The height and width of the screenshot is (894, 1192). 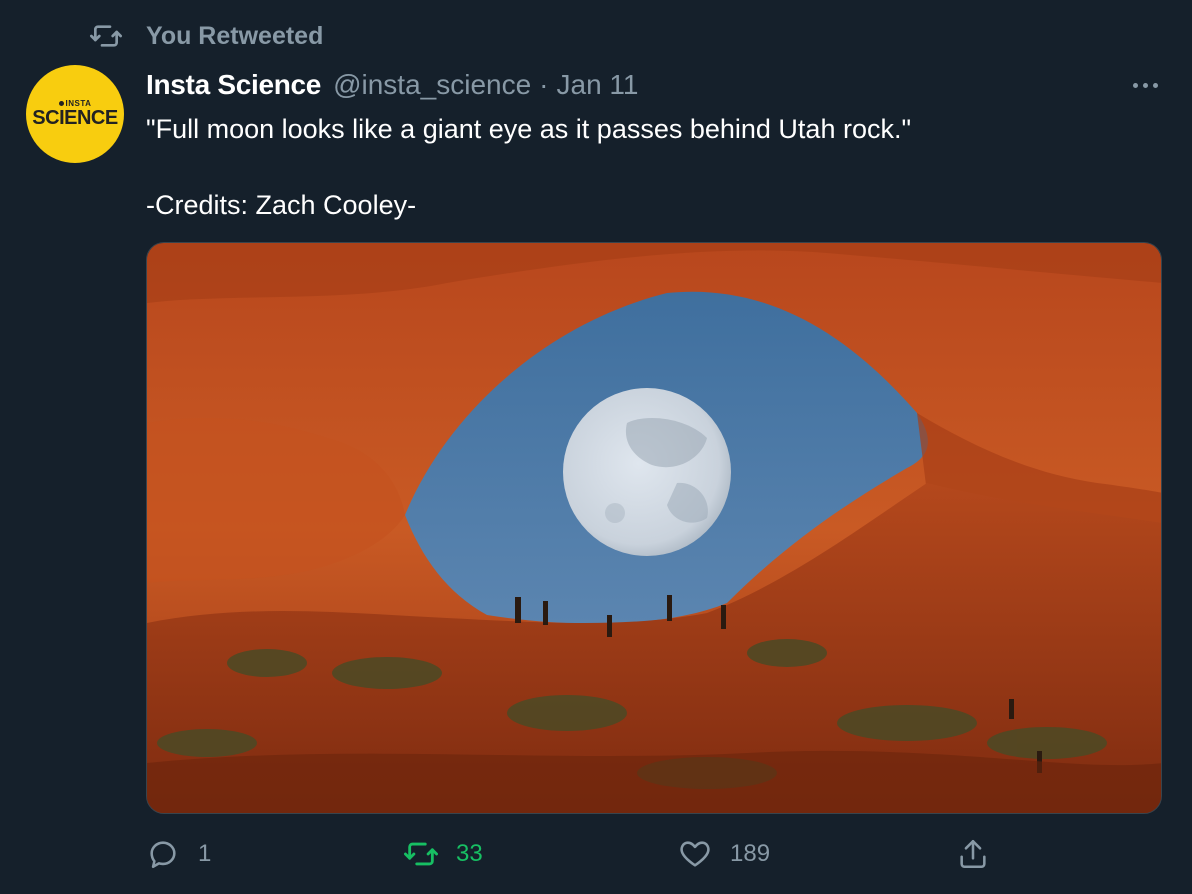 What do you see at coordinates (75, 117) in the screenshot?
I see `avatar-logo-main: SCIENCE` at bounding box center [75, 117].